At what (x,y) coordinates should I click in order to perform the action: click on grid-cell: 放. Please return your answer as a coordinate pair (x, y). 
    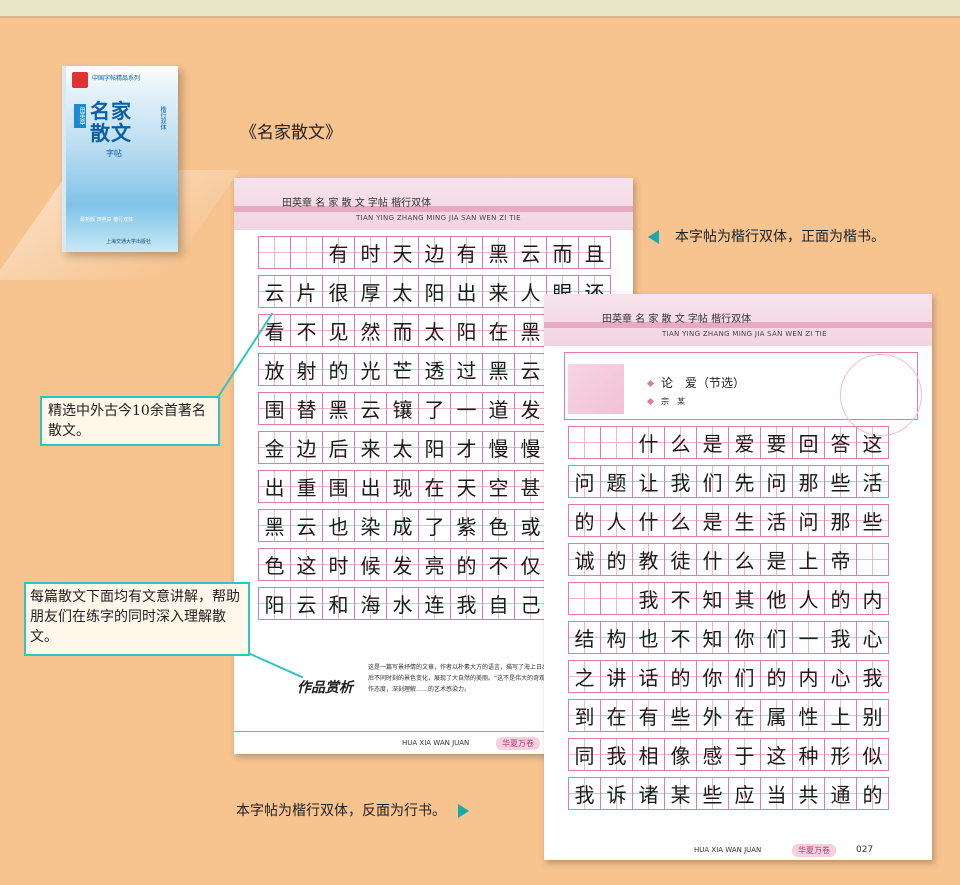
    Looking at the image, I should click on (274, 369).